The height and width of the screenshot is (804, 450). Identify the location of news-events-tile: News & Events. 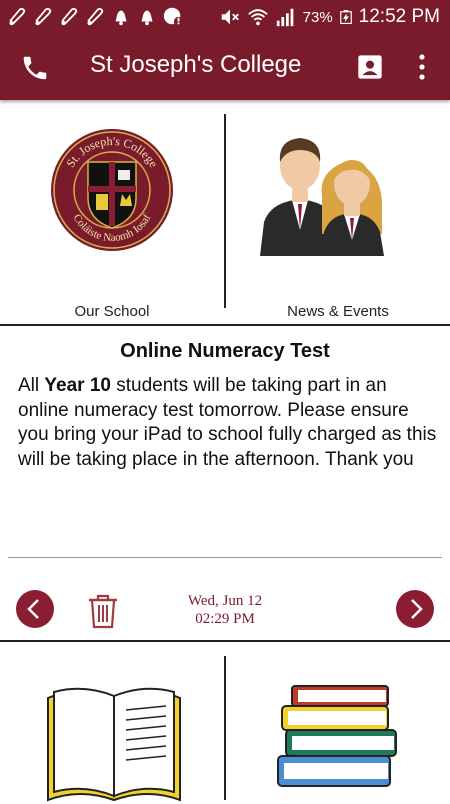
(338, 217).